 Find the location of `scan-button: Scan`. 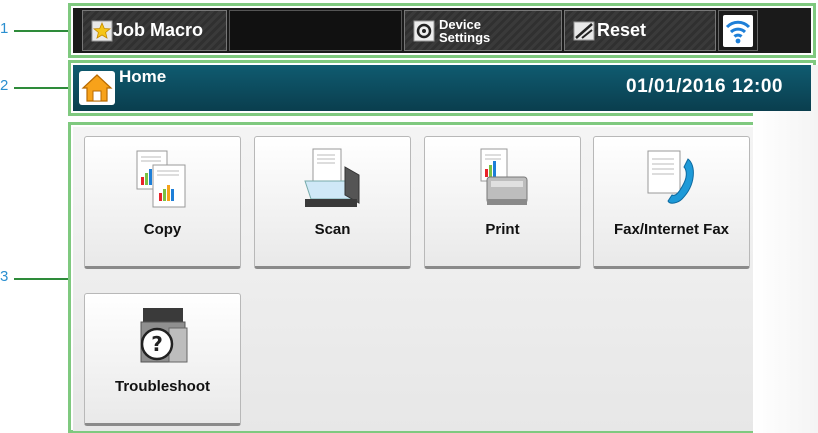

scan-button: Scan is located at coordinates (332, 202).